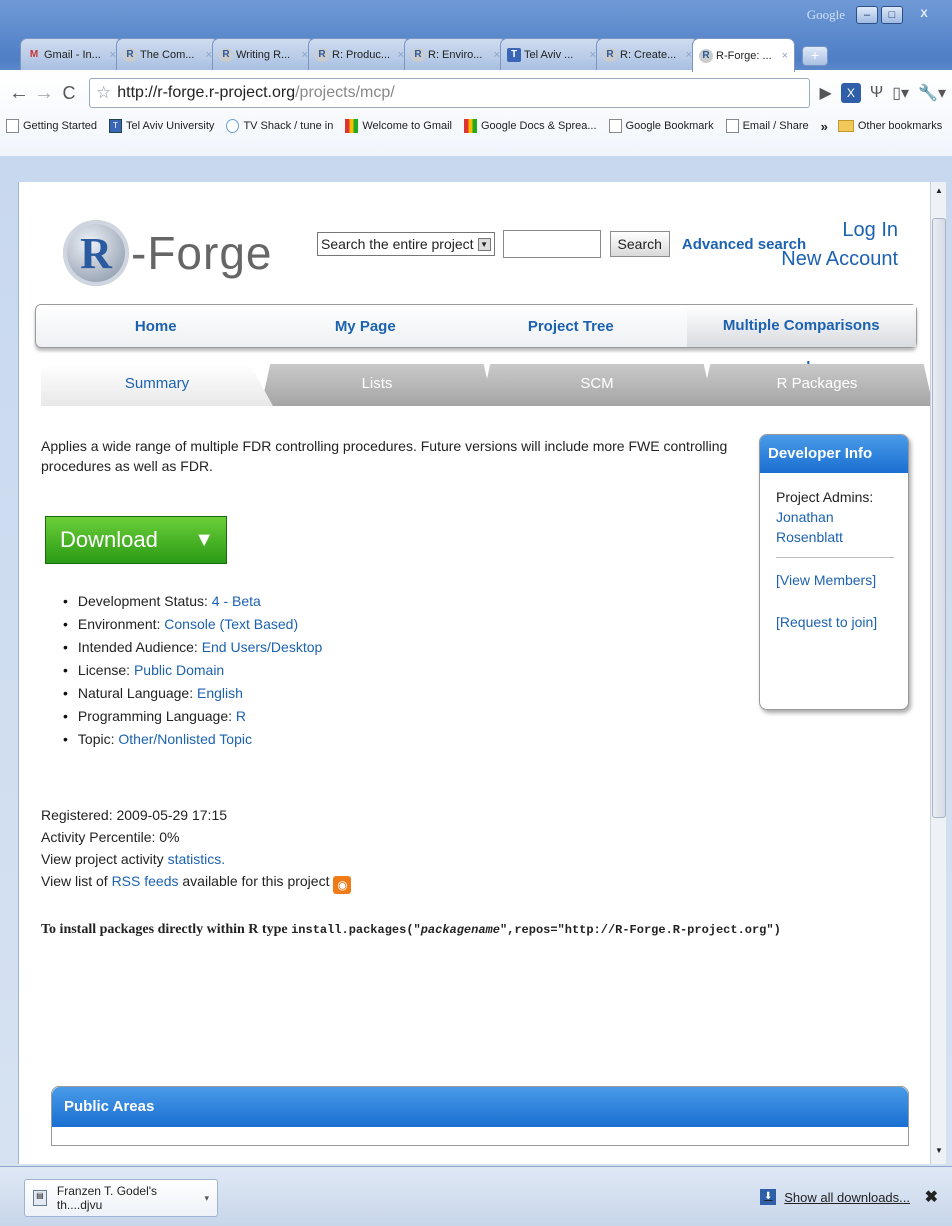  Describe the element at coordinates (71, 54) in the screenshot. I see `tab-gmail: M Gmail - In... ×` at that location.